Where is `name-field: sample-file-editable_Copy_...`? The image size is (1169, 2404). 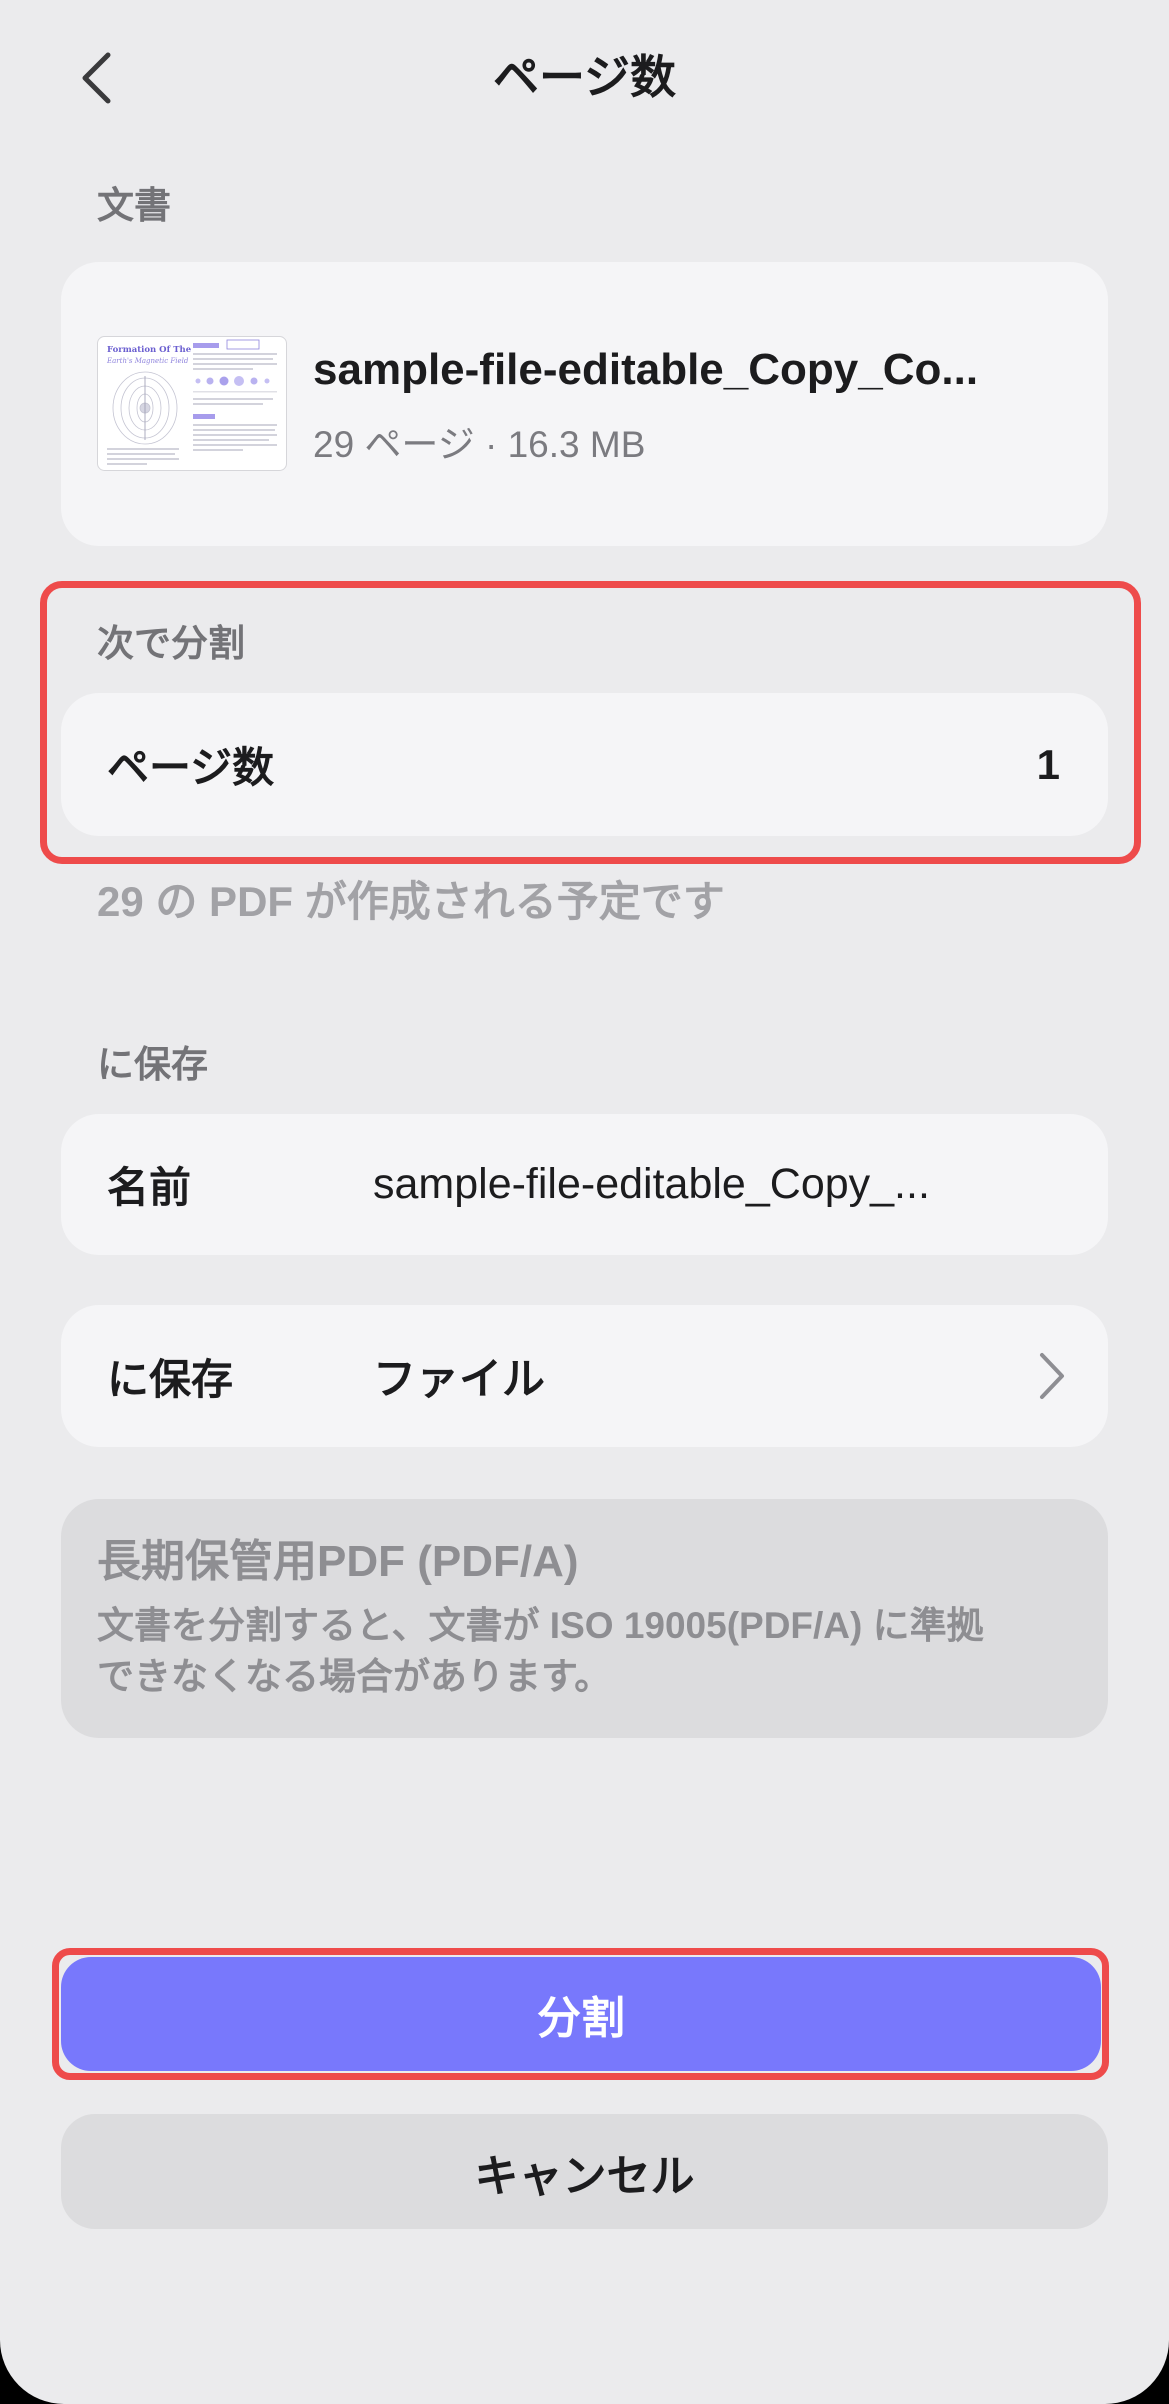 name-field: sample-file-editable_Copy_... is located at coordinates (651, 1184).